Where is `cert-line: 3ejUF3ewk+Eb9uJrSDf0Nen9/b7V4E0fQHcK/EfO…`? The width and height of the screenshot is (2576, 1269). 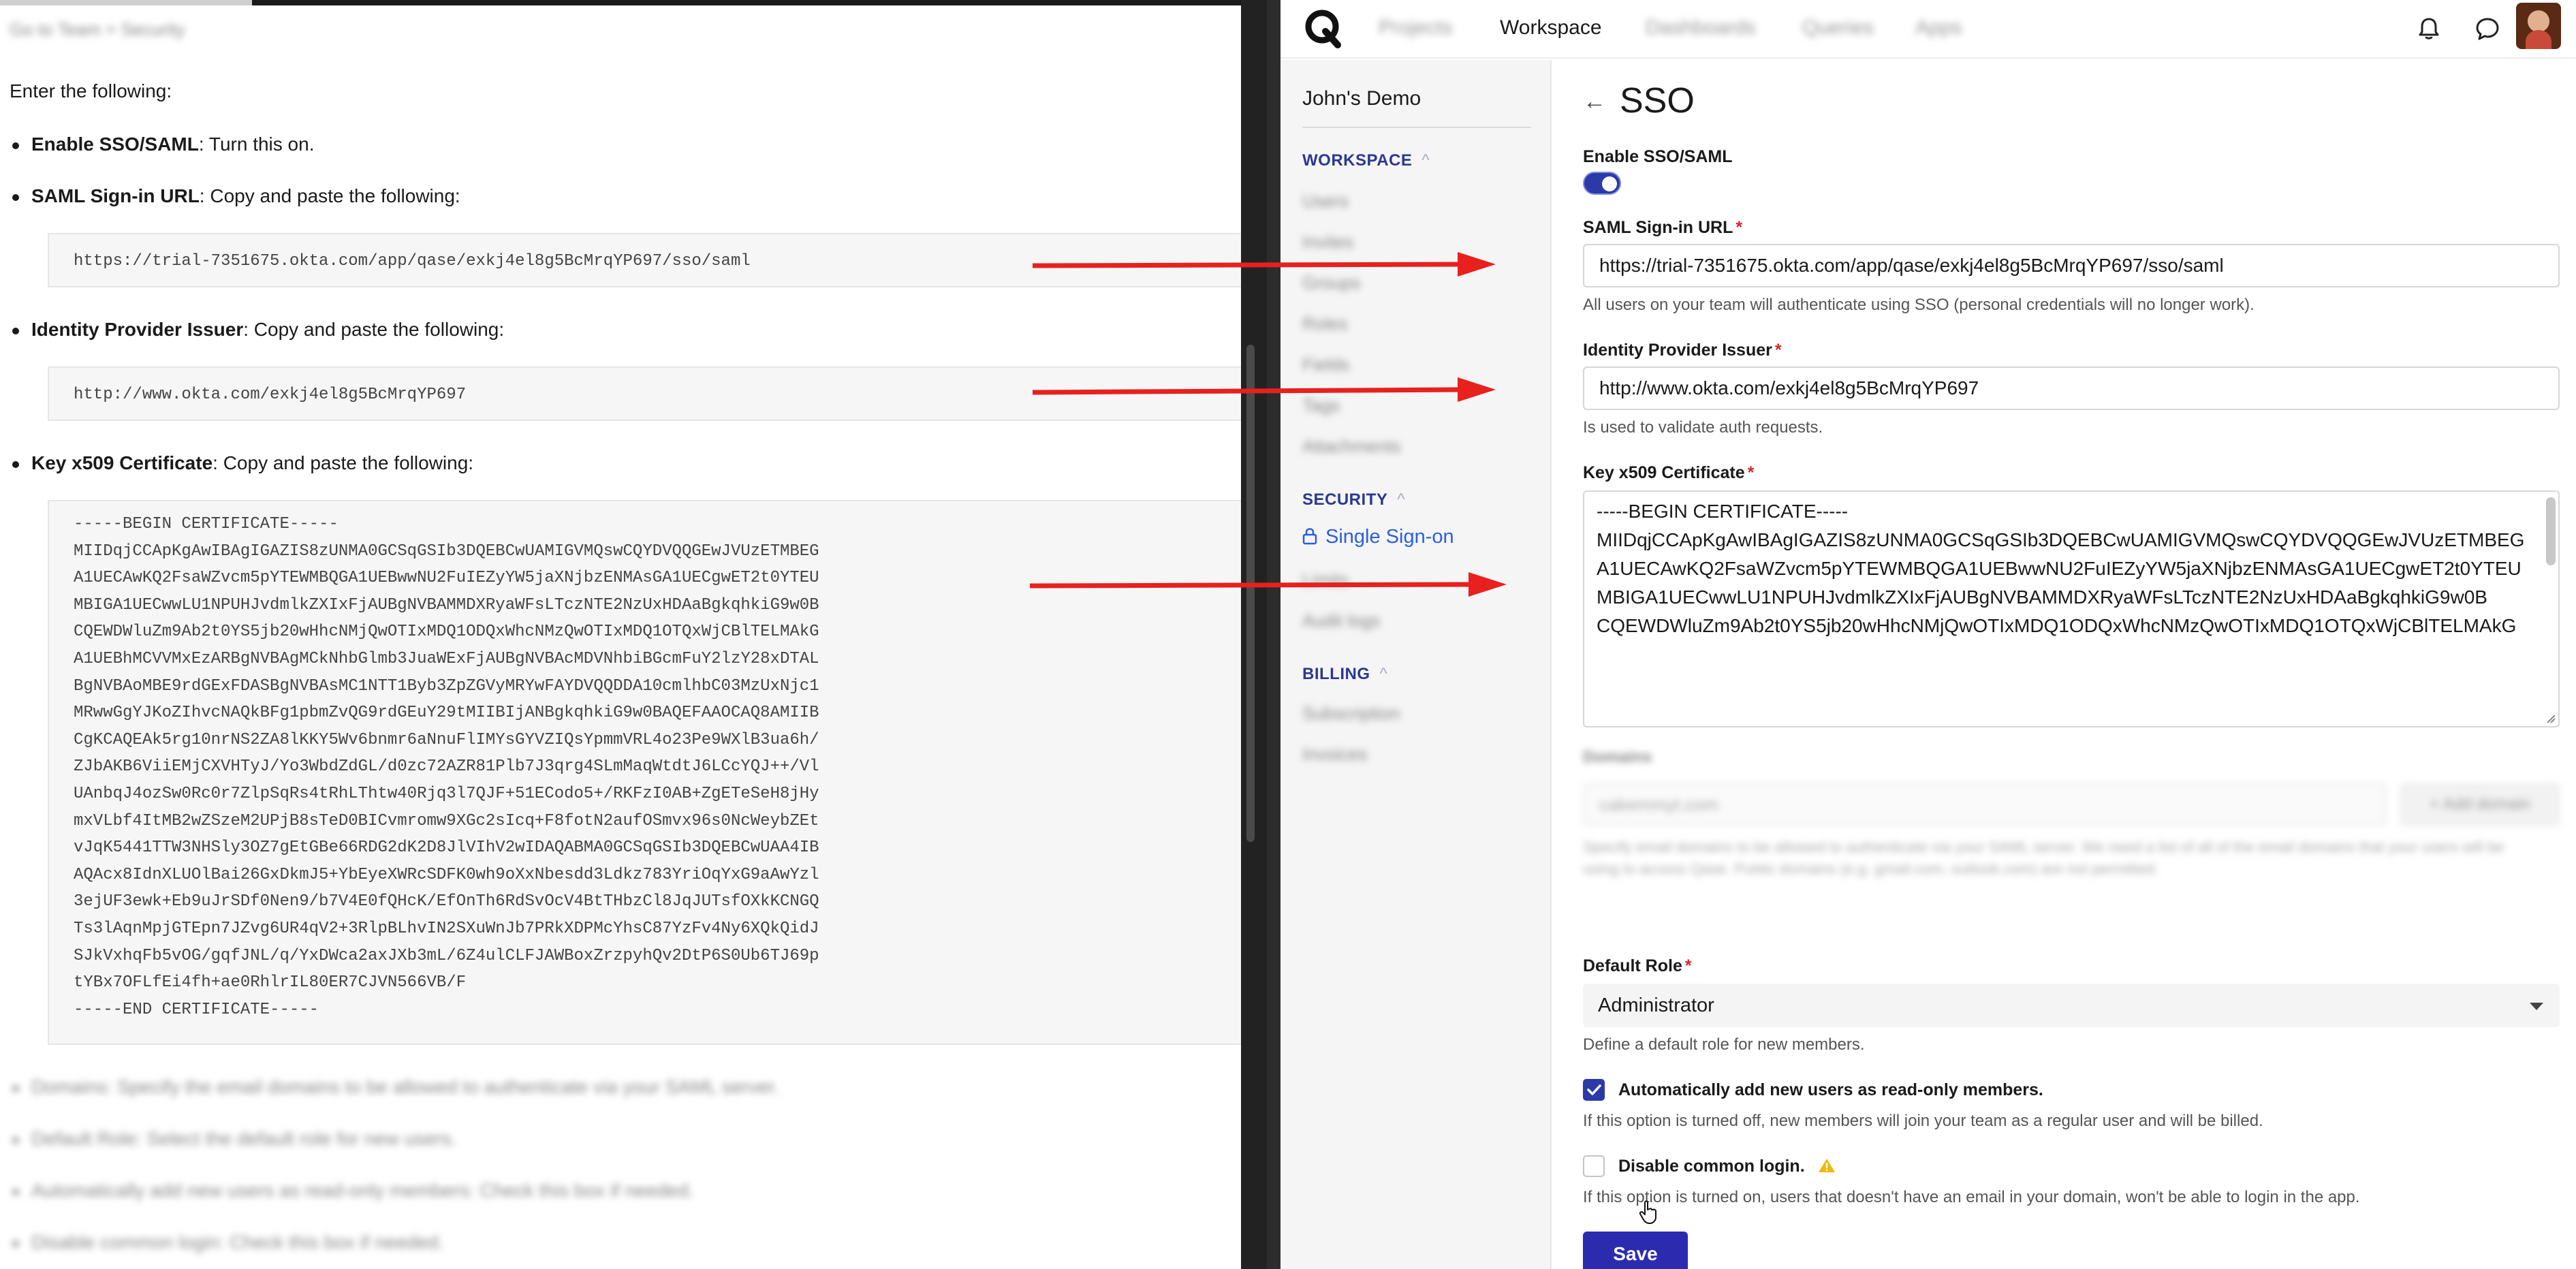
cert-line: 3ejUF3ewk+Eb9uJrSDf0Nen9/b7V4E0fQHcK/EfO… is located at coordinates (446, 901).